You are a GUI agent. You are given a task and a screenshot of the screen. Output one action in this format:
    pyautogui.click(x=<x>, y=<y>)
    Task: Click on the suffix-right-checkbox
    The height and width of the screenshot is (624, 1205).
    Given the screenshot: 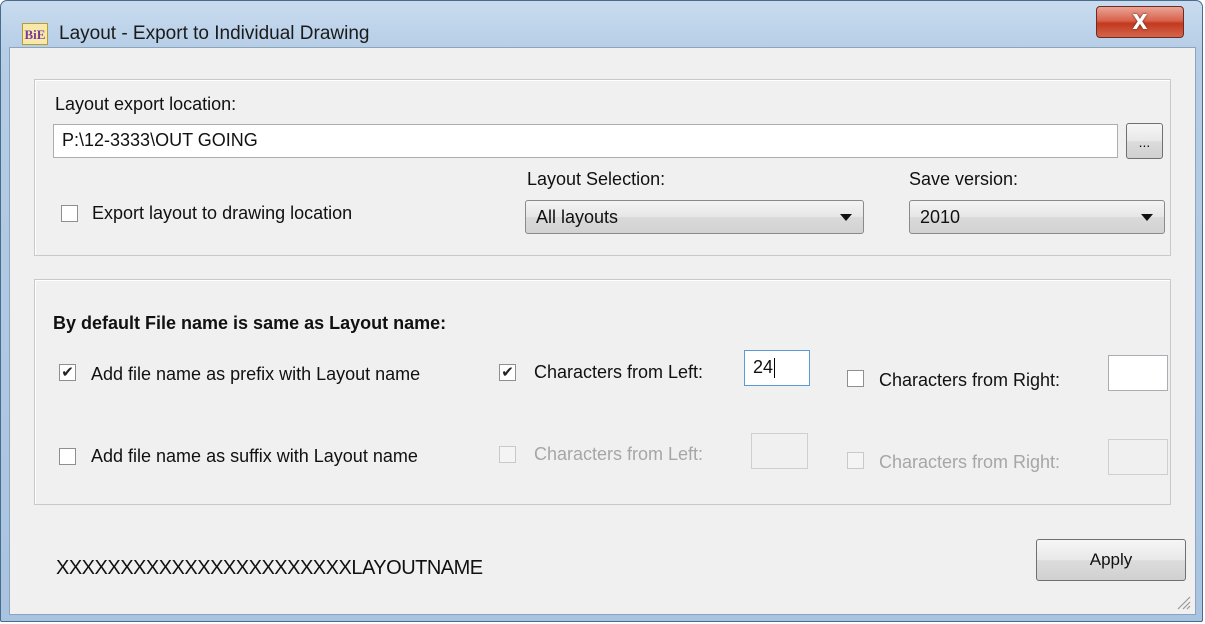 What is the action you would take?
    pyautogui.click(x=855, y=460)
    